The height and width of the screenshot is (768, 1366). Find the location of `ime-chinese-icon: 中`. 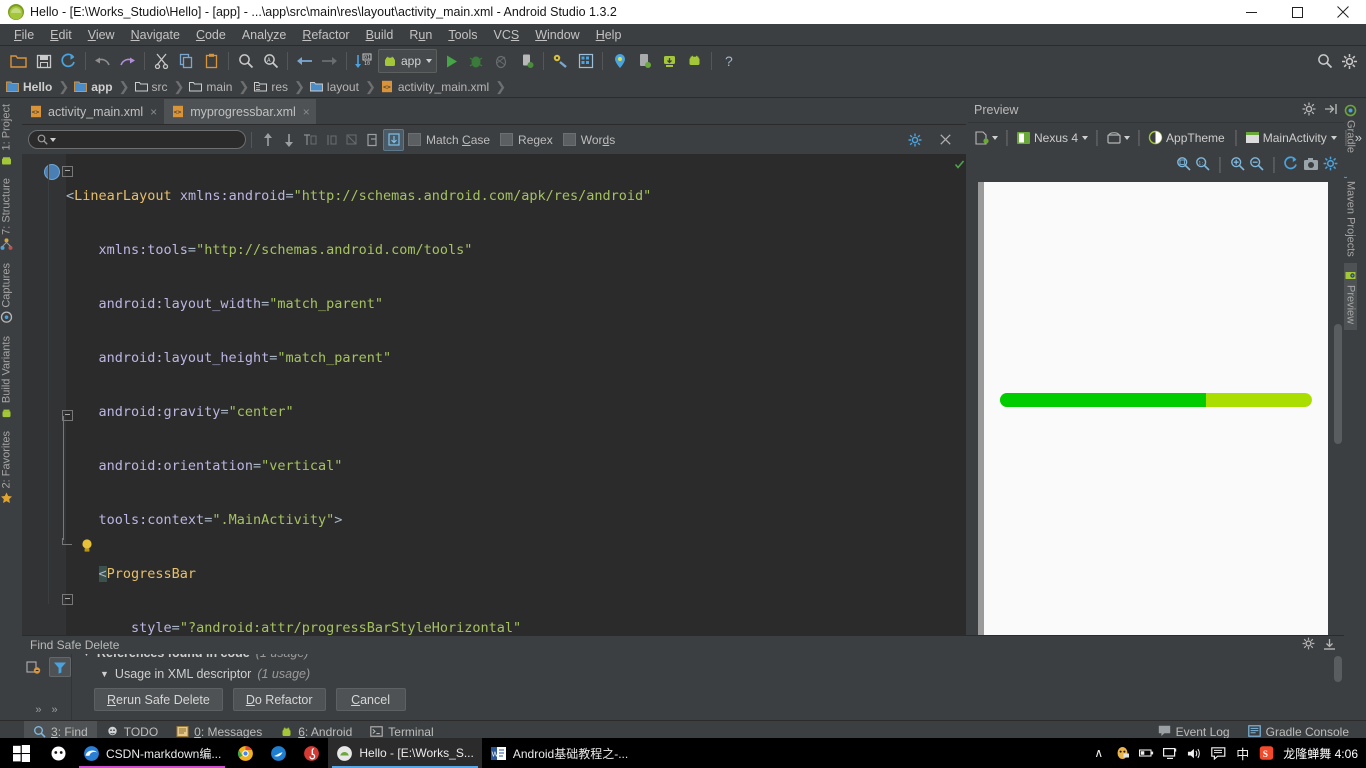

ime-chinese-icon: 中 is located at coordinates (1242, 754).